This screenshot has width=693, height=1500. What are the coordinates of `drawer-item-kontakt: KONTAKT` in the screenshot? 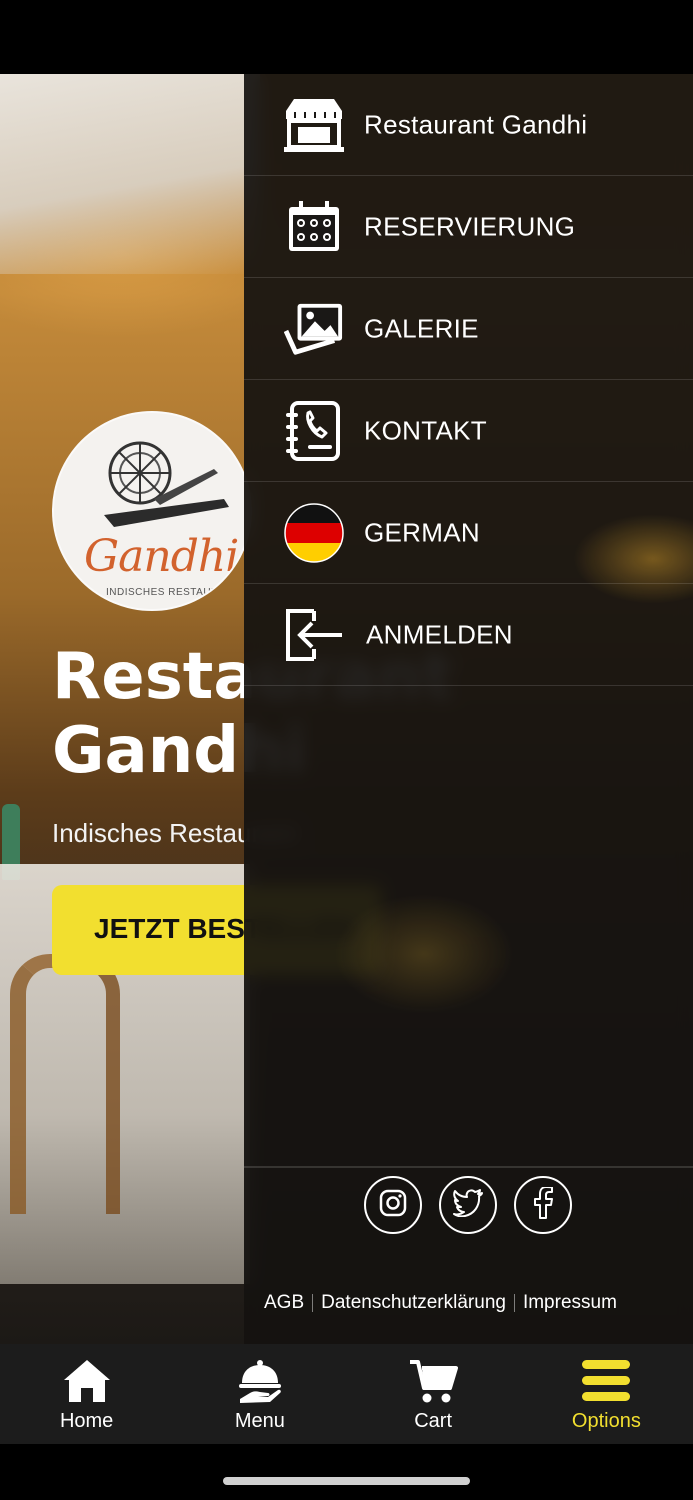 It's located at (468, 431).